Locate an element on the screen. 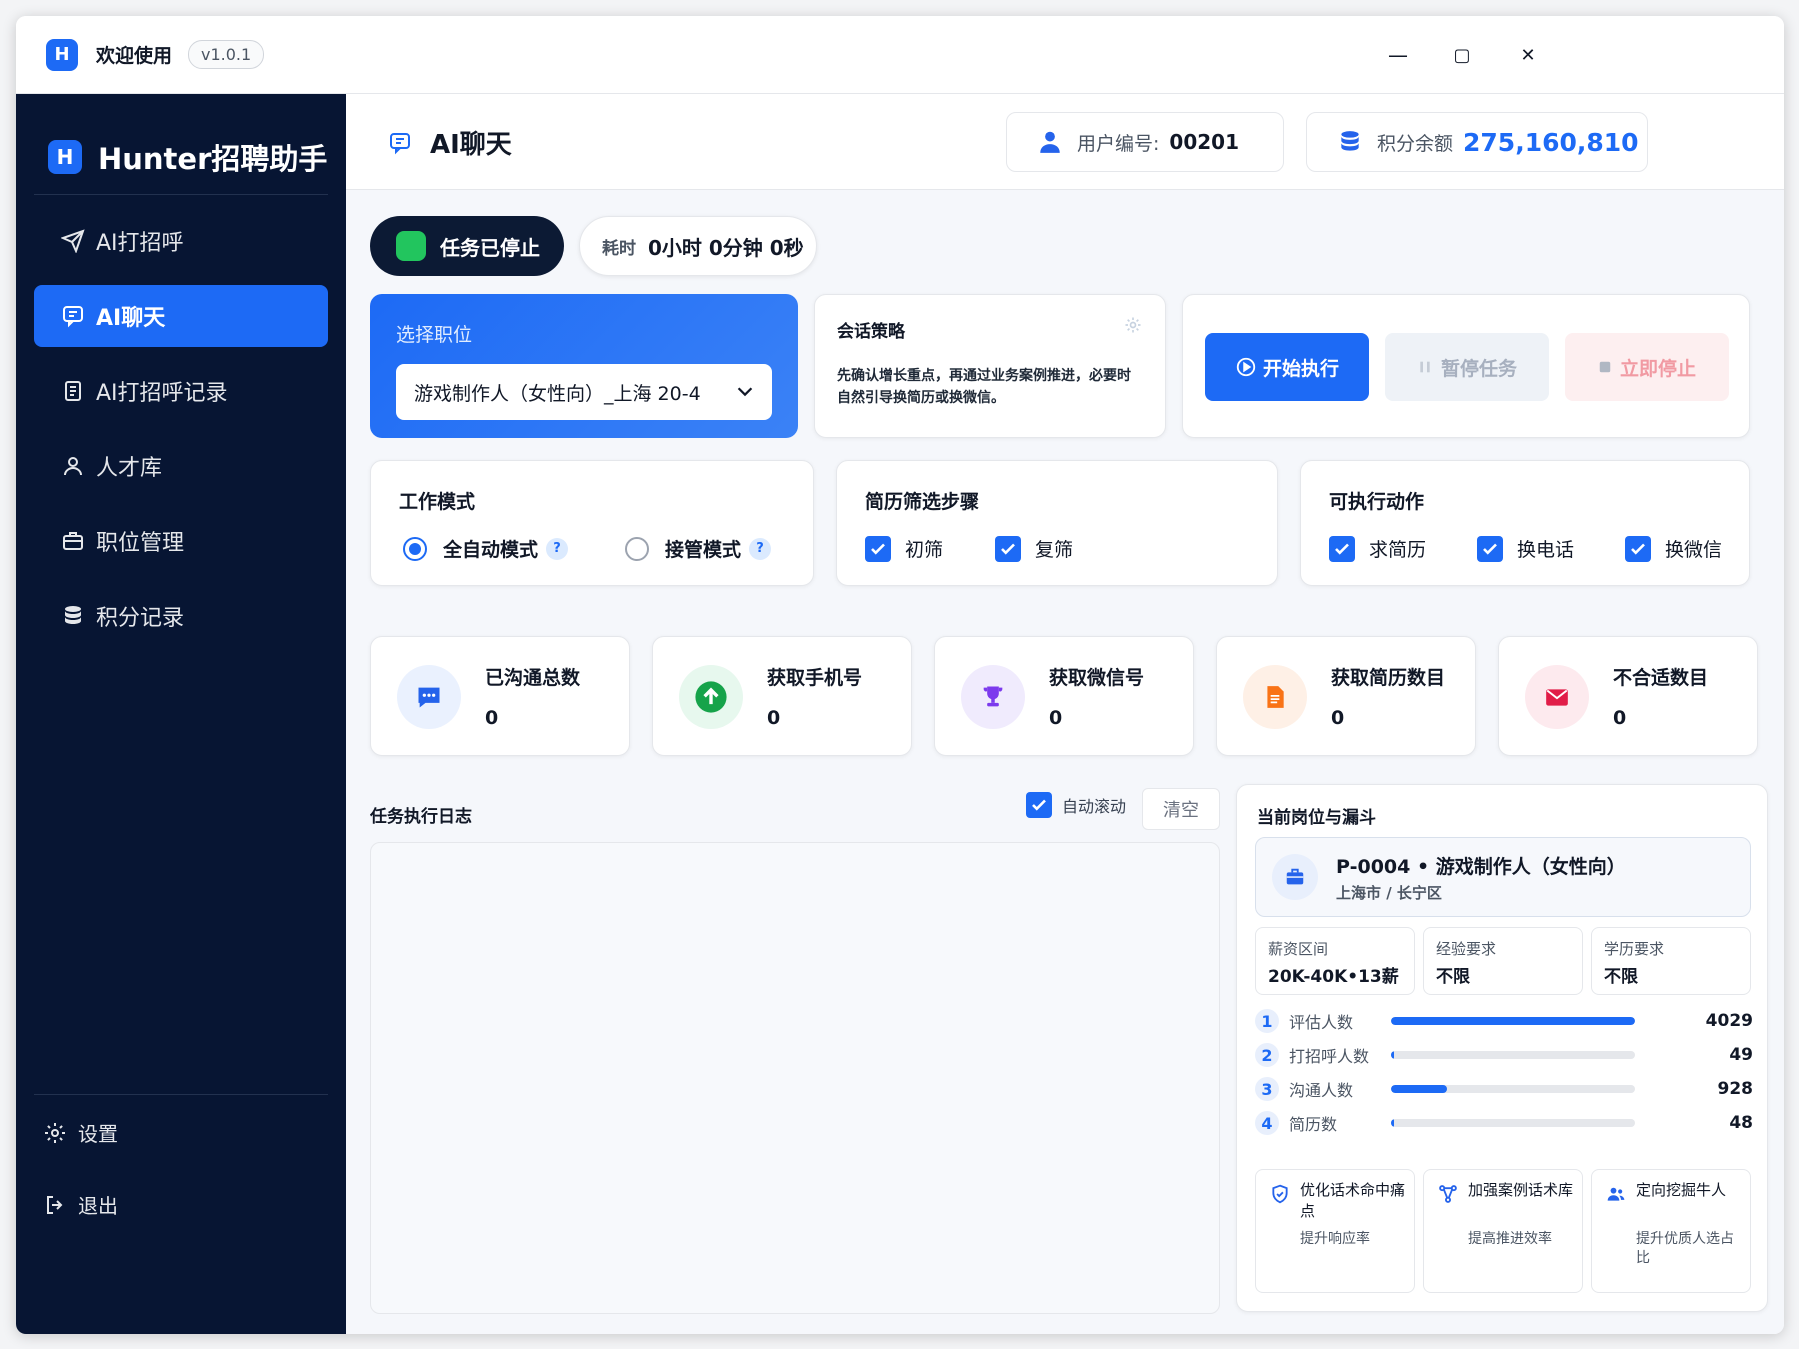 This screenshot has width=1799, height=1349. close-button: ✕ is located at coordinates (1528, 55).